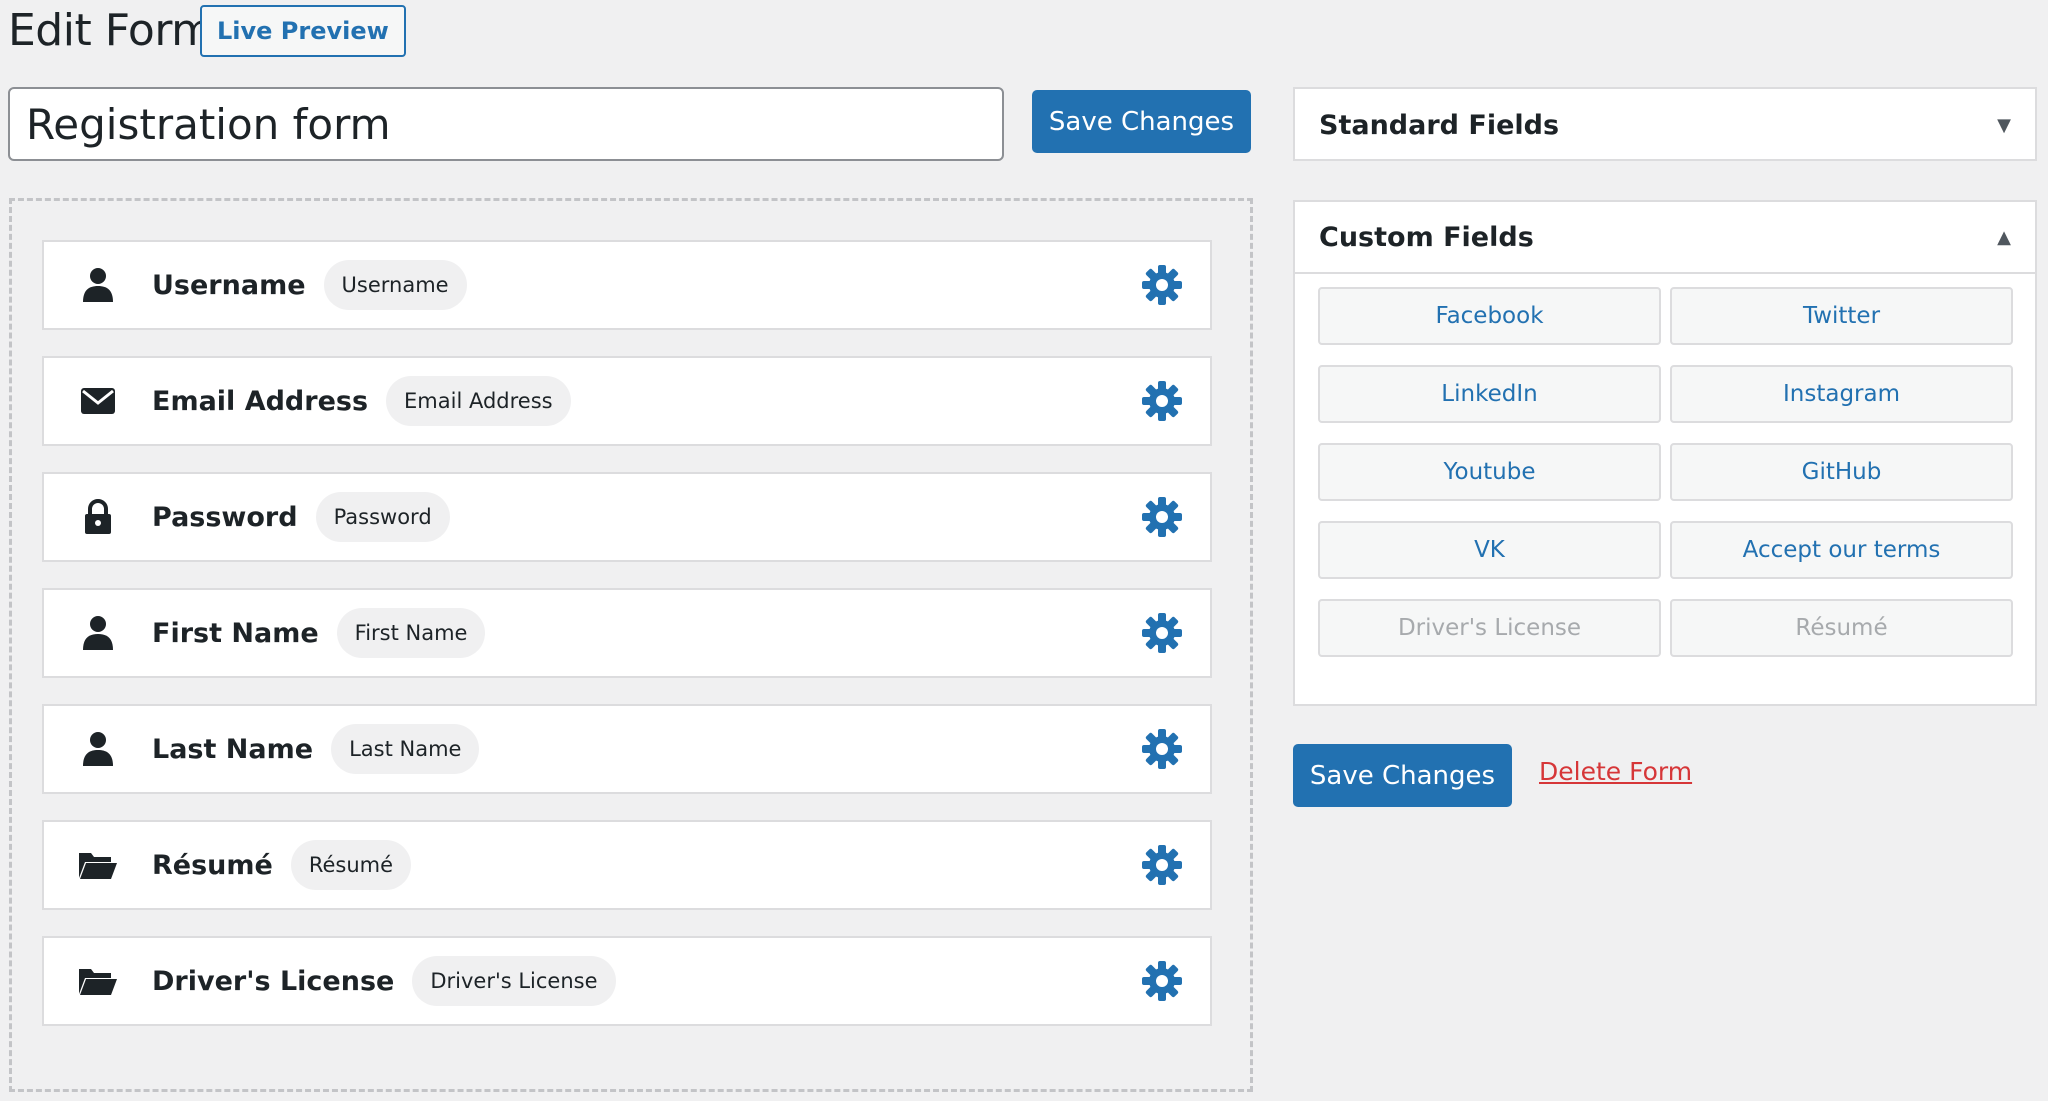 The width and height of the screenshot is (2048, 1101). What do you see at coordinates (382, 517) in the screenshot?
I see `field-chip: Password` at bounding box center [382, 517].